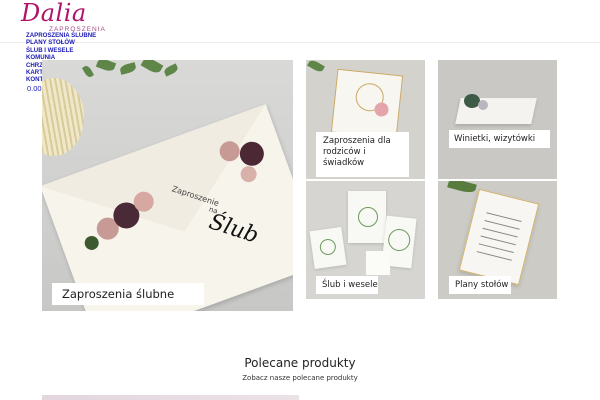  I want to click on menu-card-image, so click(367, 217).